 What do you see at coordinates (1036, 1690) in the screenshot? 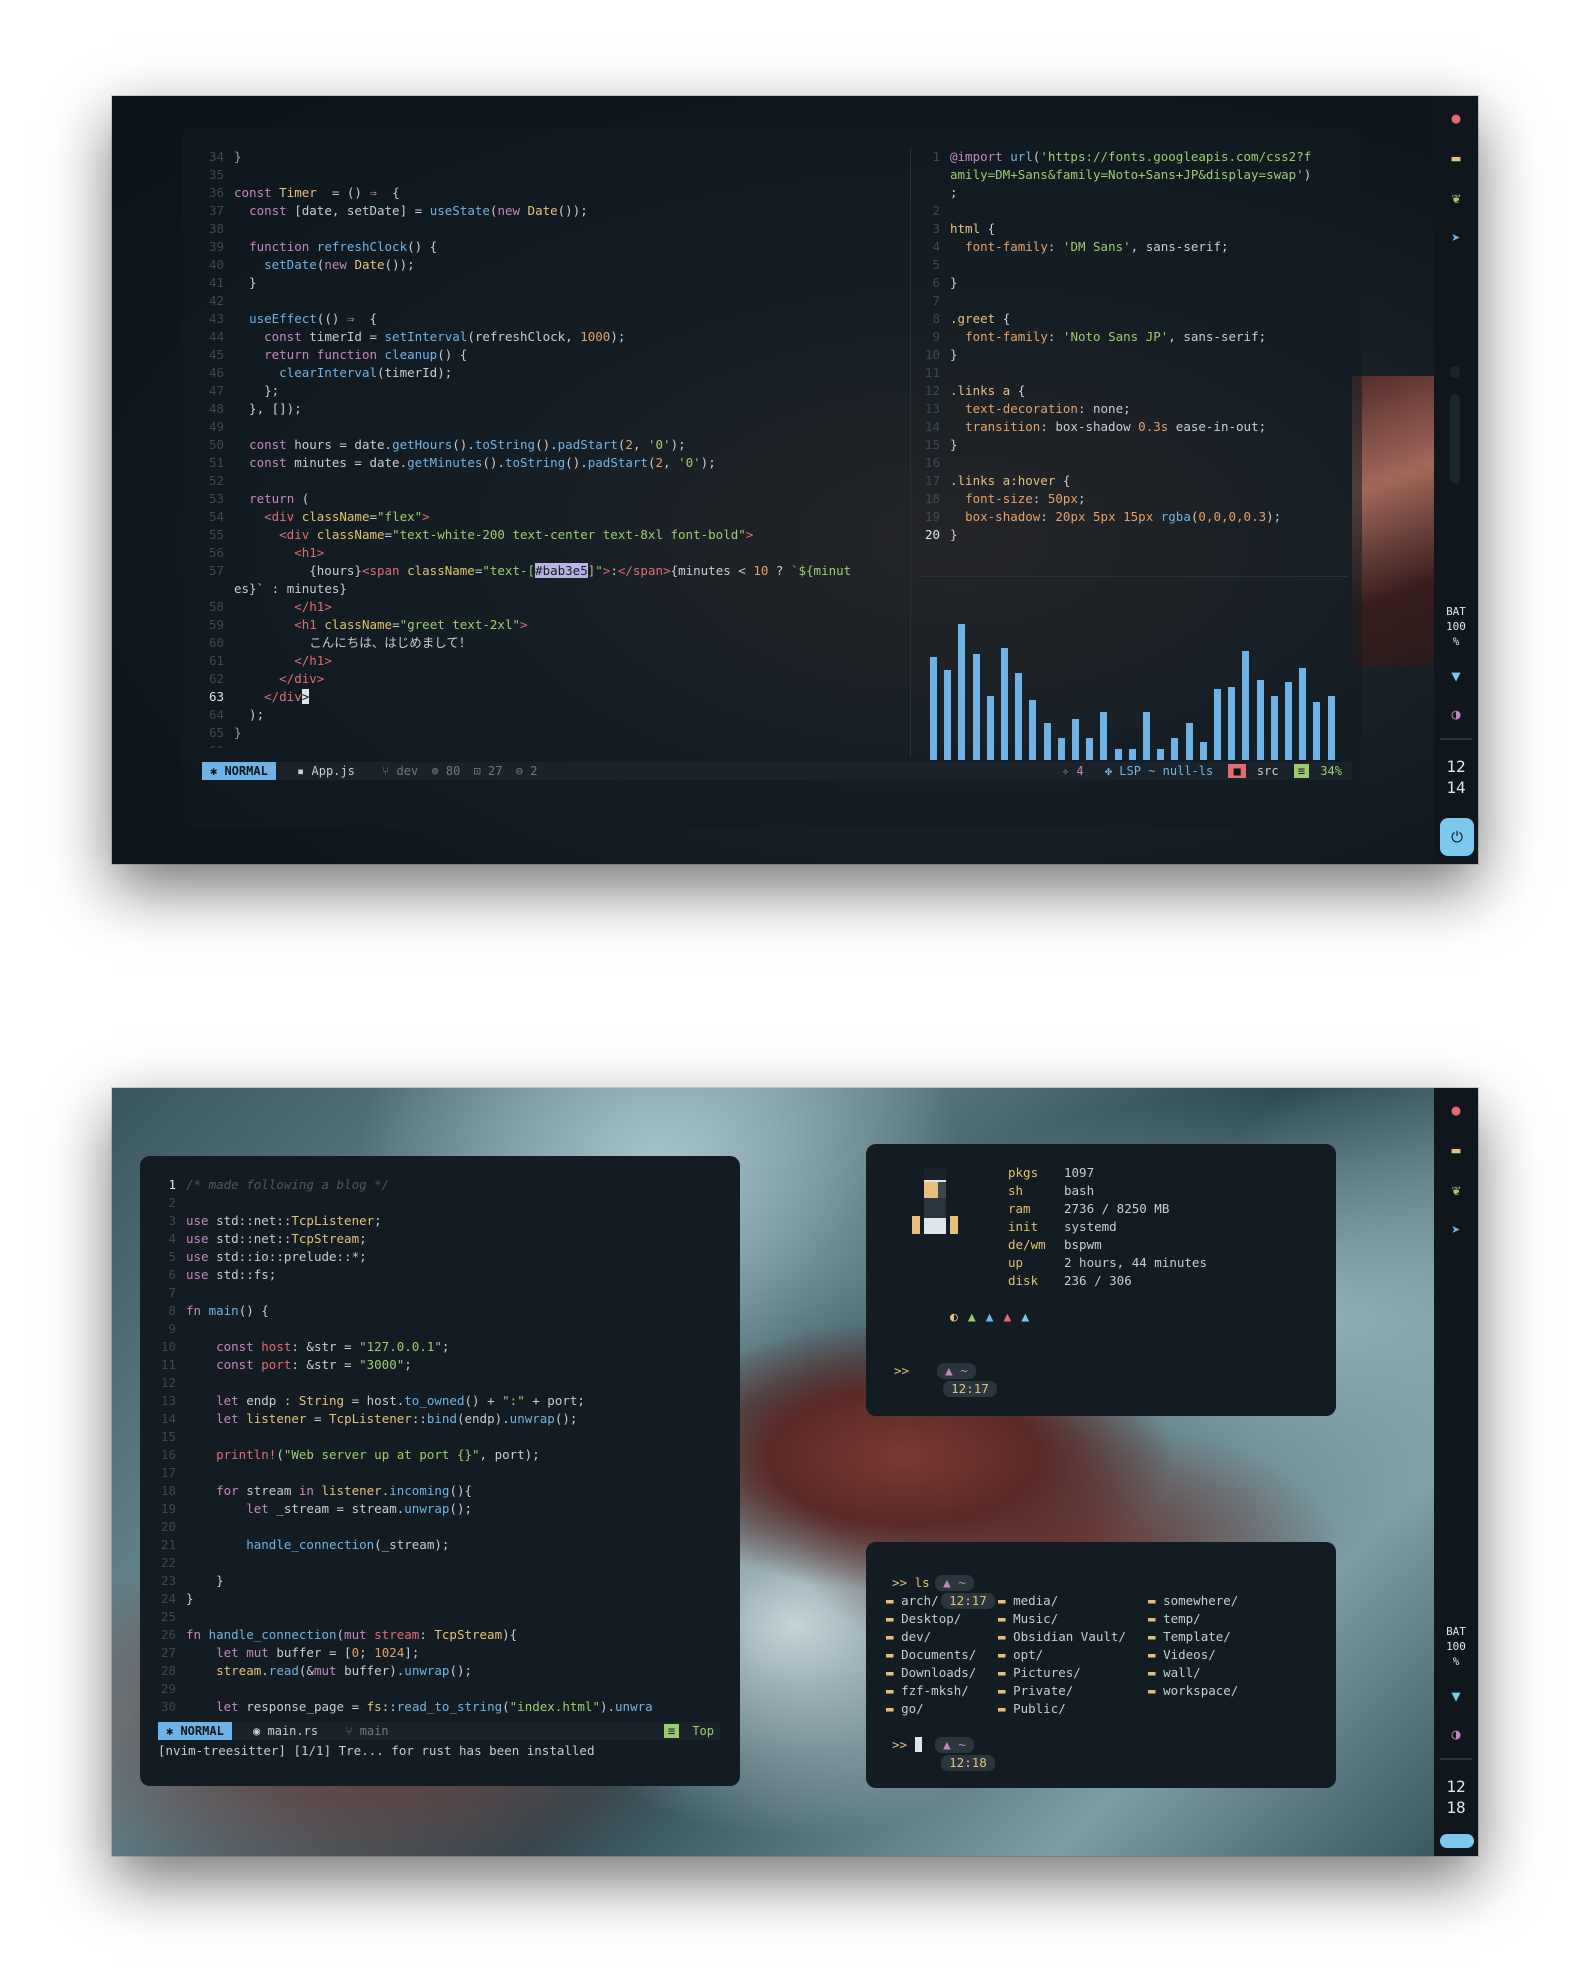
I see `ls-entry: ▬ Private/` at bounding box center [1036, 1690].